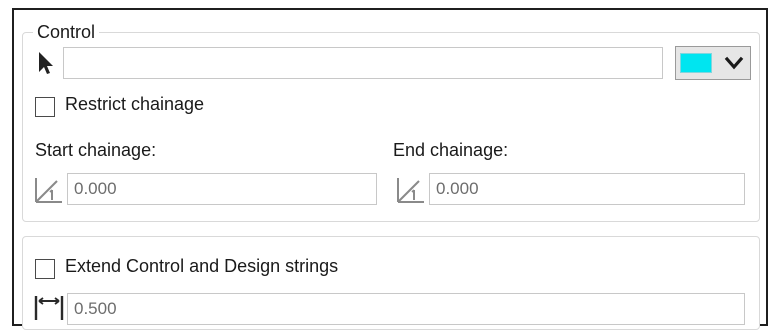 The height and width of the screenshot is (334, 776). Describe the element at coordinates (45, 269) in the screenshot. I see `extend-strings-checkbox` at that location.